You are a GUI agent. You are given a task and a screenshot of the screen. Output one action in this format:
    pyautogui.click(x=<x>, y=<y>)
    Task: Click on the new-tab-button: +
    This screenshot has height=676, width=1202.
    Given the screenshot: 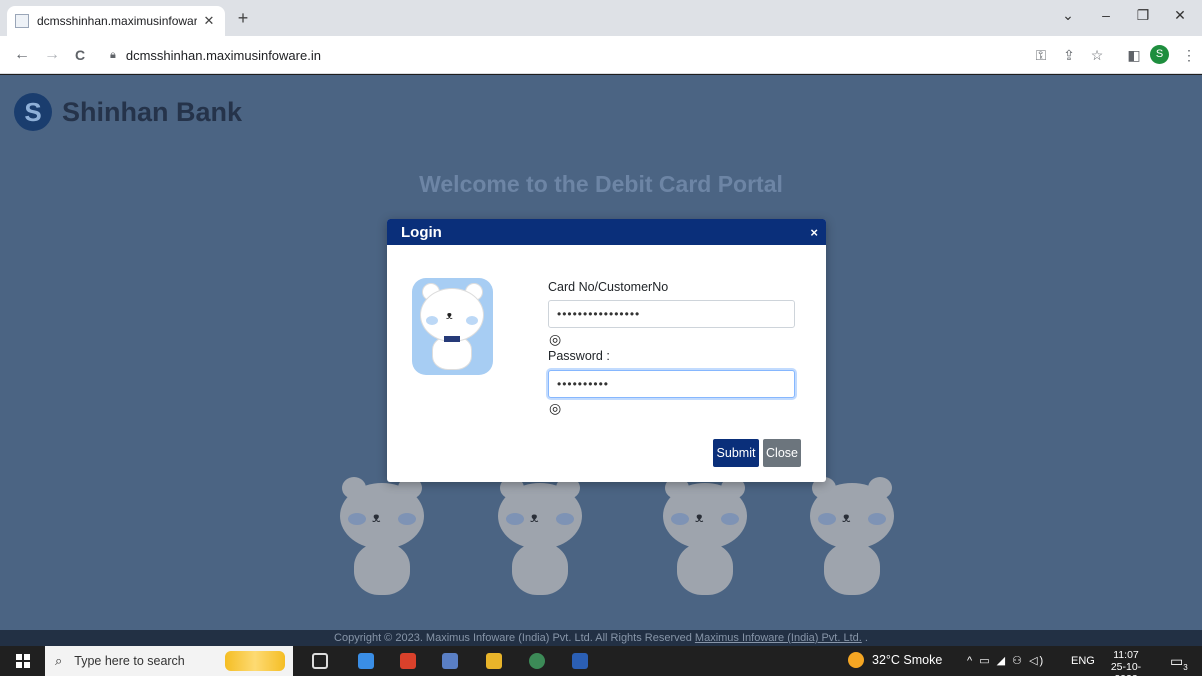 What is the action you would take?
    pyautogui.click(x=243, y=18)
    